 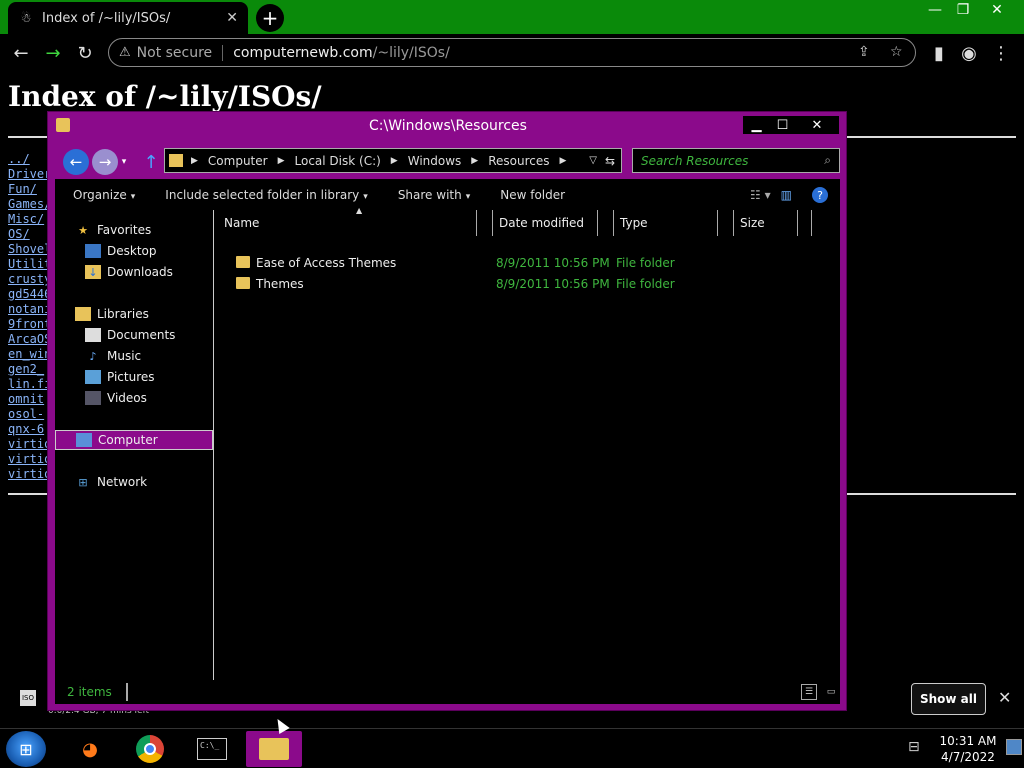 I want to click on browser-restore-button: ❐, so click(x=963, y=10).